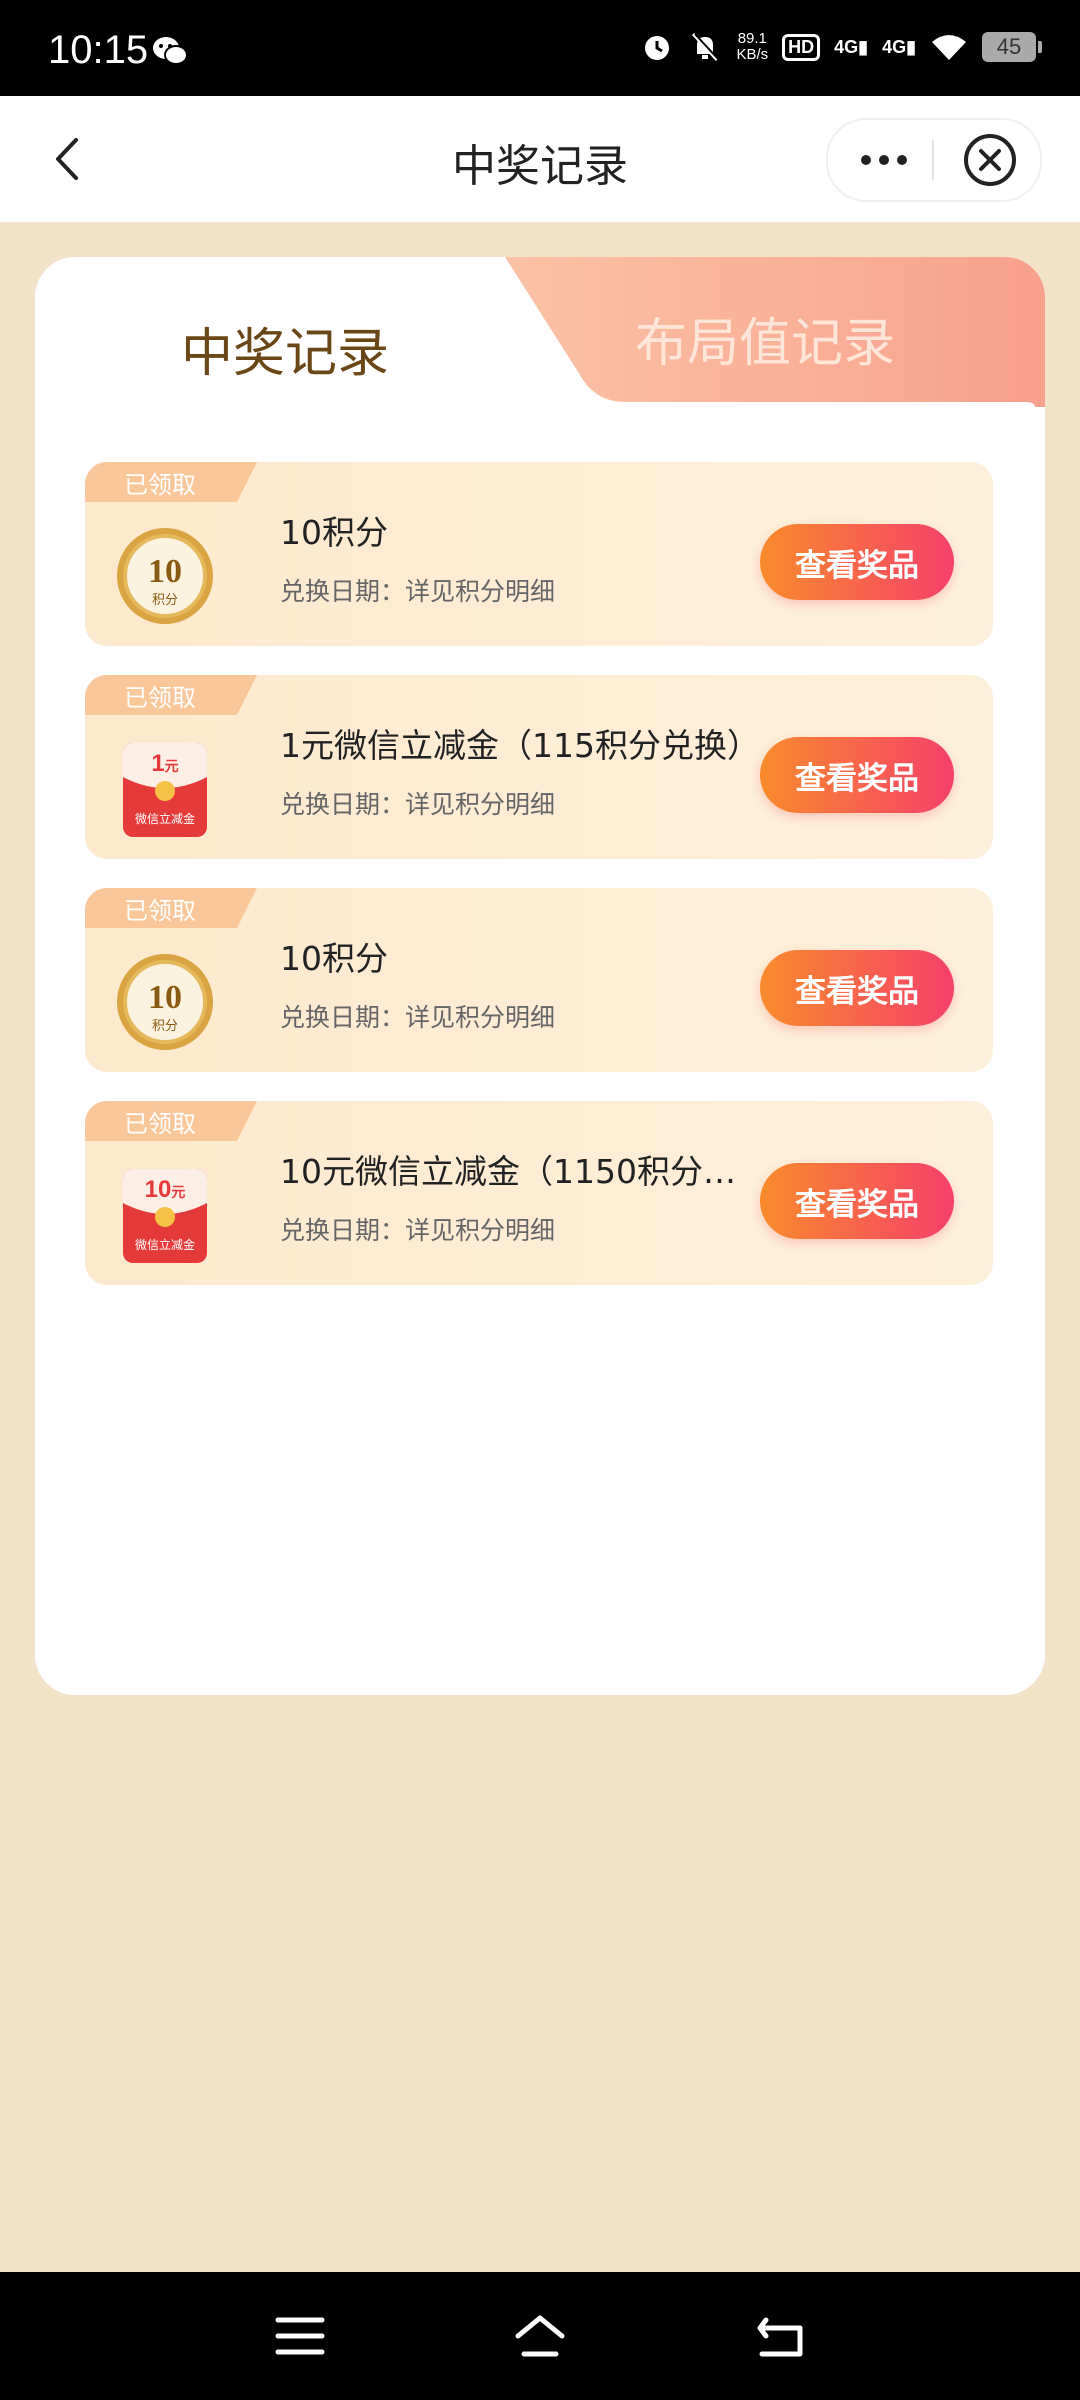 The image size is (1080, 2400). I want to click on more-button, so click(884, 160).